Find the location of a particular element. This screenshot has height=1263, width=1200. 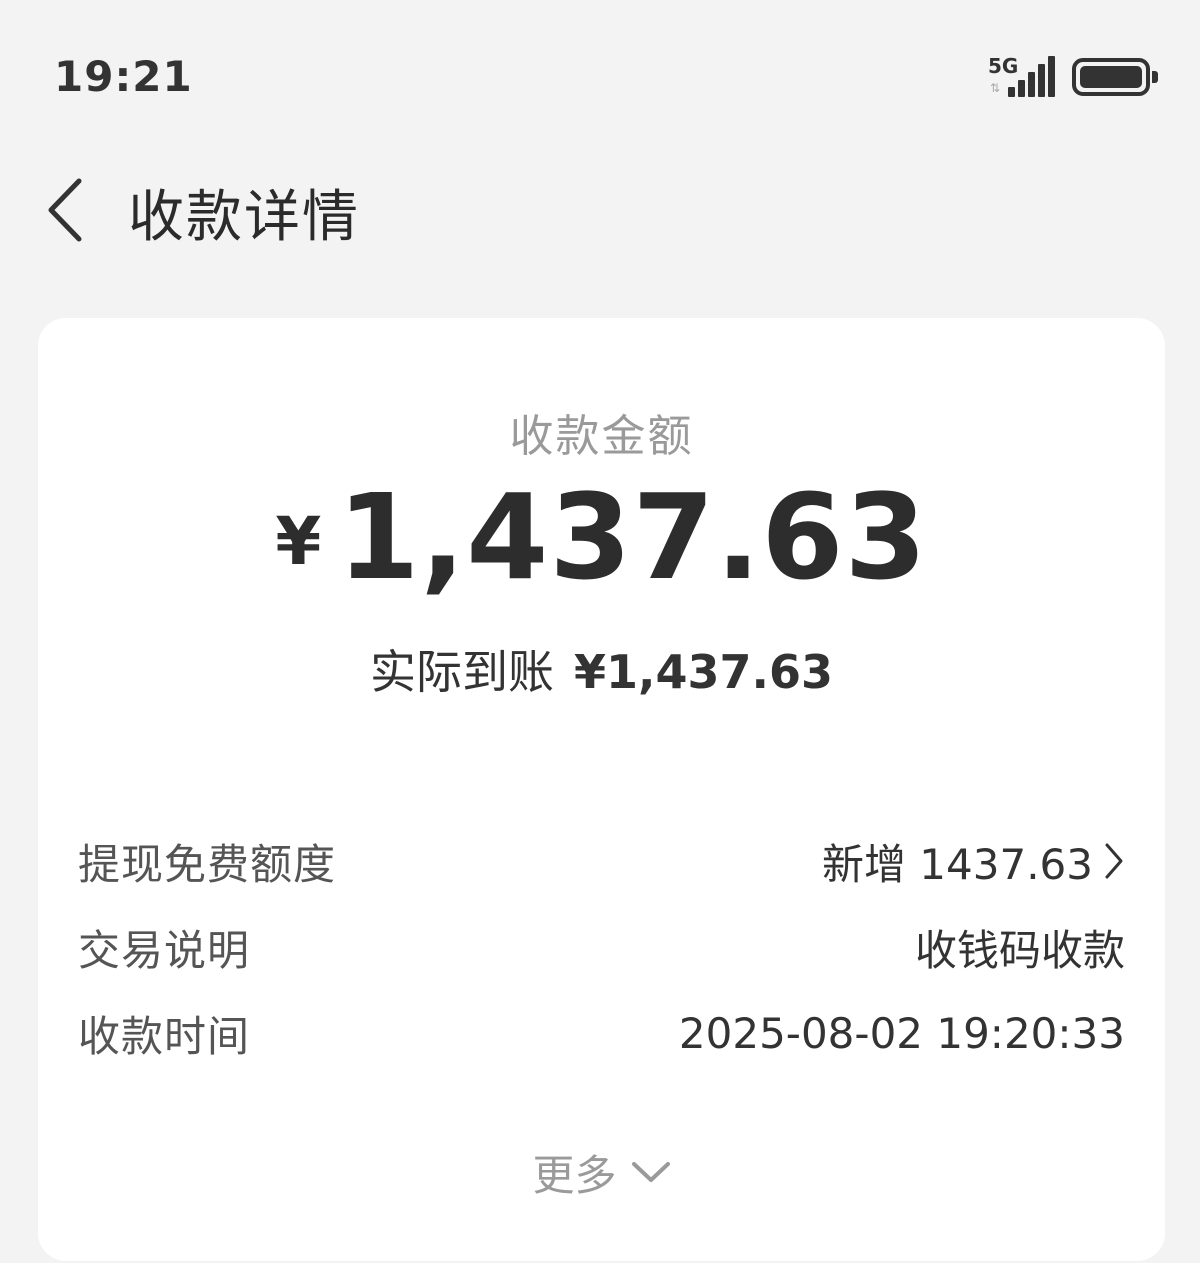

more-label: 更多 is located at coordinates (574, 1175).